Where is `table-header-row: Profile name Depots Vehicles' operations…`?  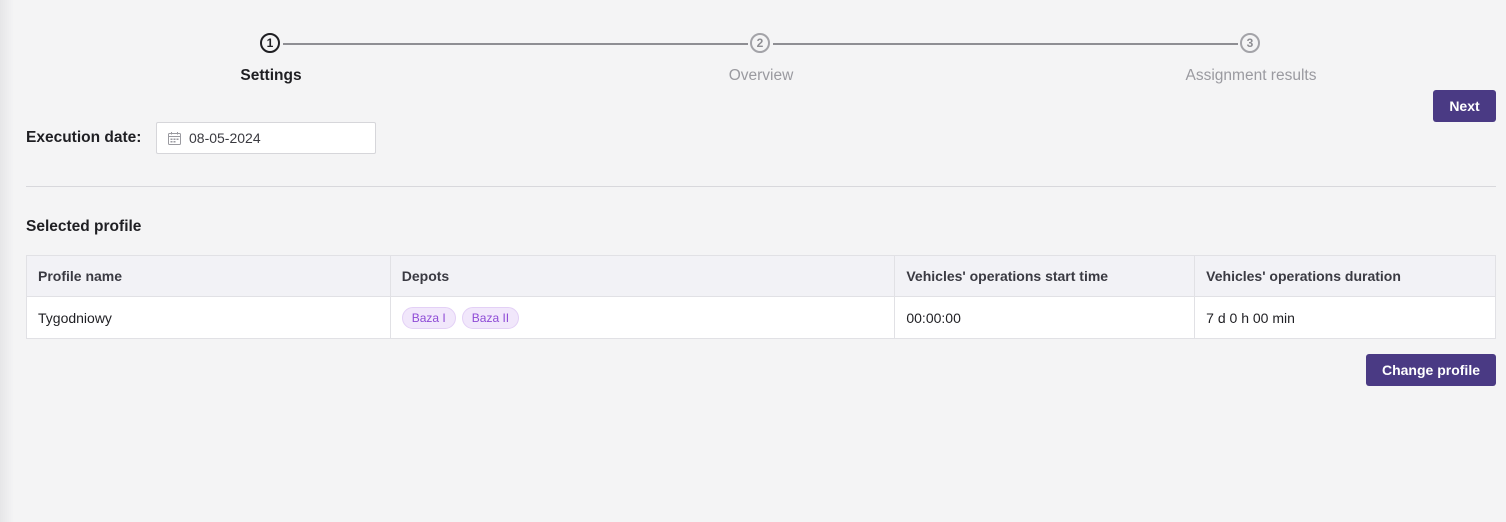 table-header-row: Profile name Depots Vehicles' operations… is located at coordinates (761, 276).